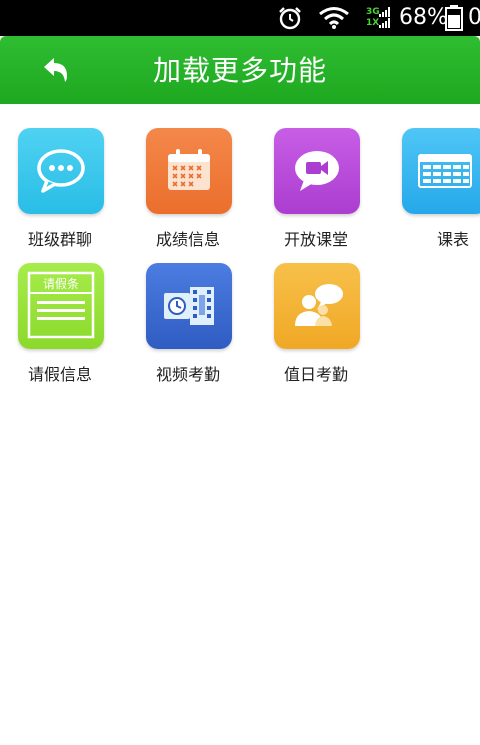  I want to click on feature-grades: 成绩信息, so click(188, 190).